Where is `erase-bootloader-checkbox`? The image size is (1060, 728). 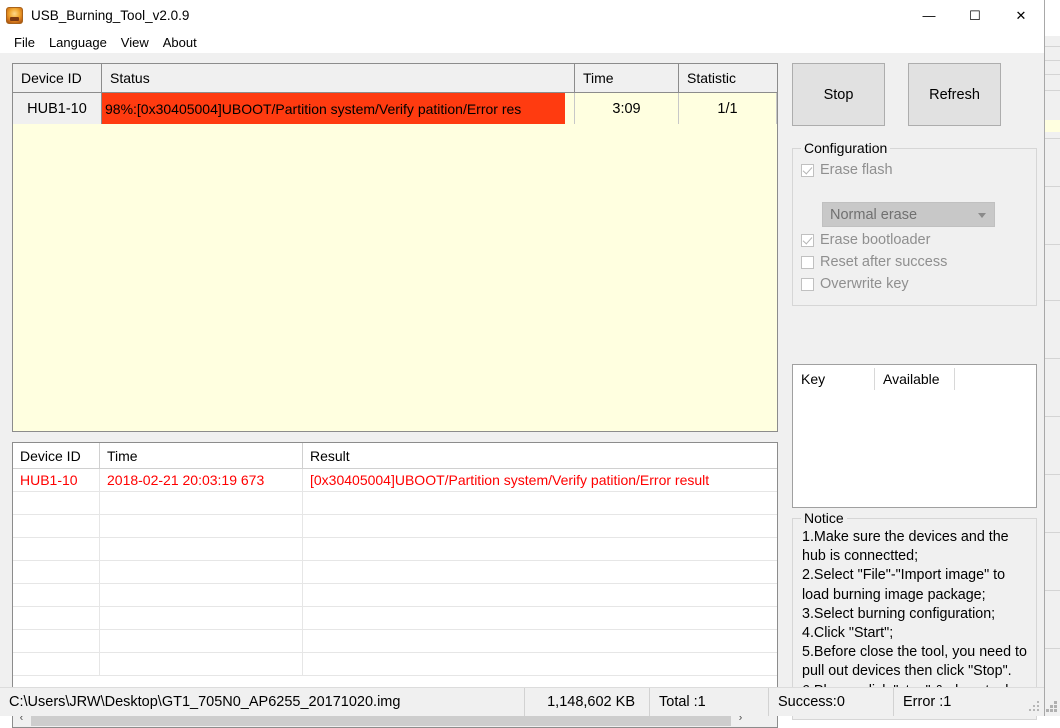 erase-bootloader-checkbox is located at coordinates (807, 240).